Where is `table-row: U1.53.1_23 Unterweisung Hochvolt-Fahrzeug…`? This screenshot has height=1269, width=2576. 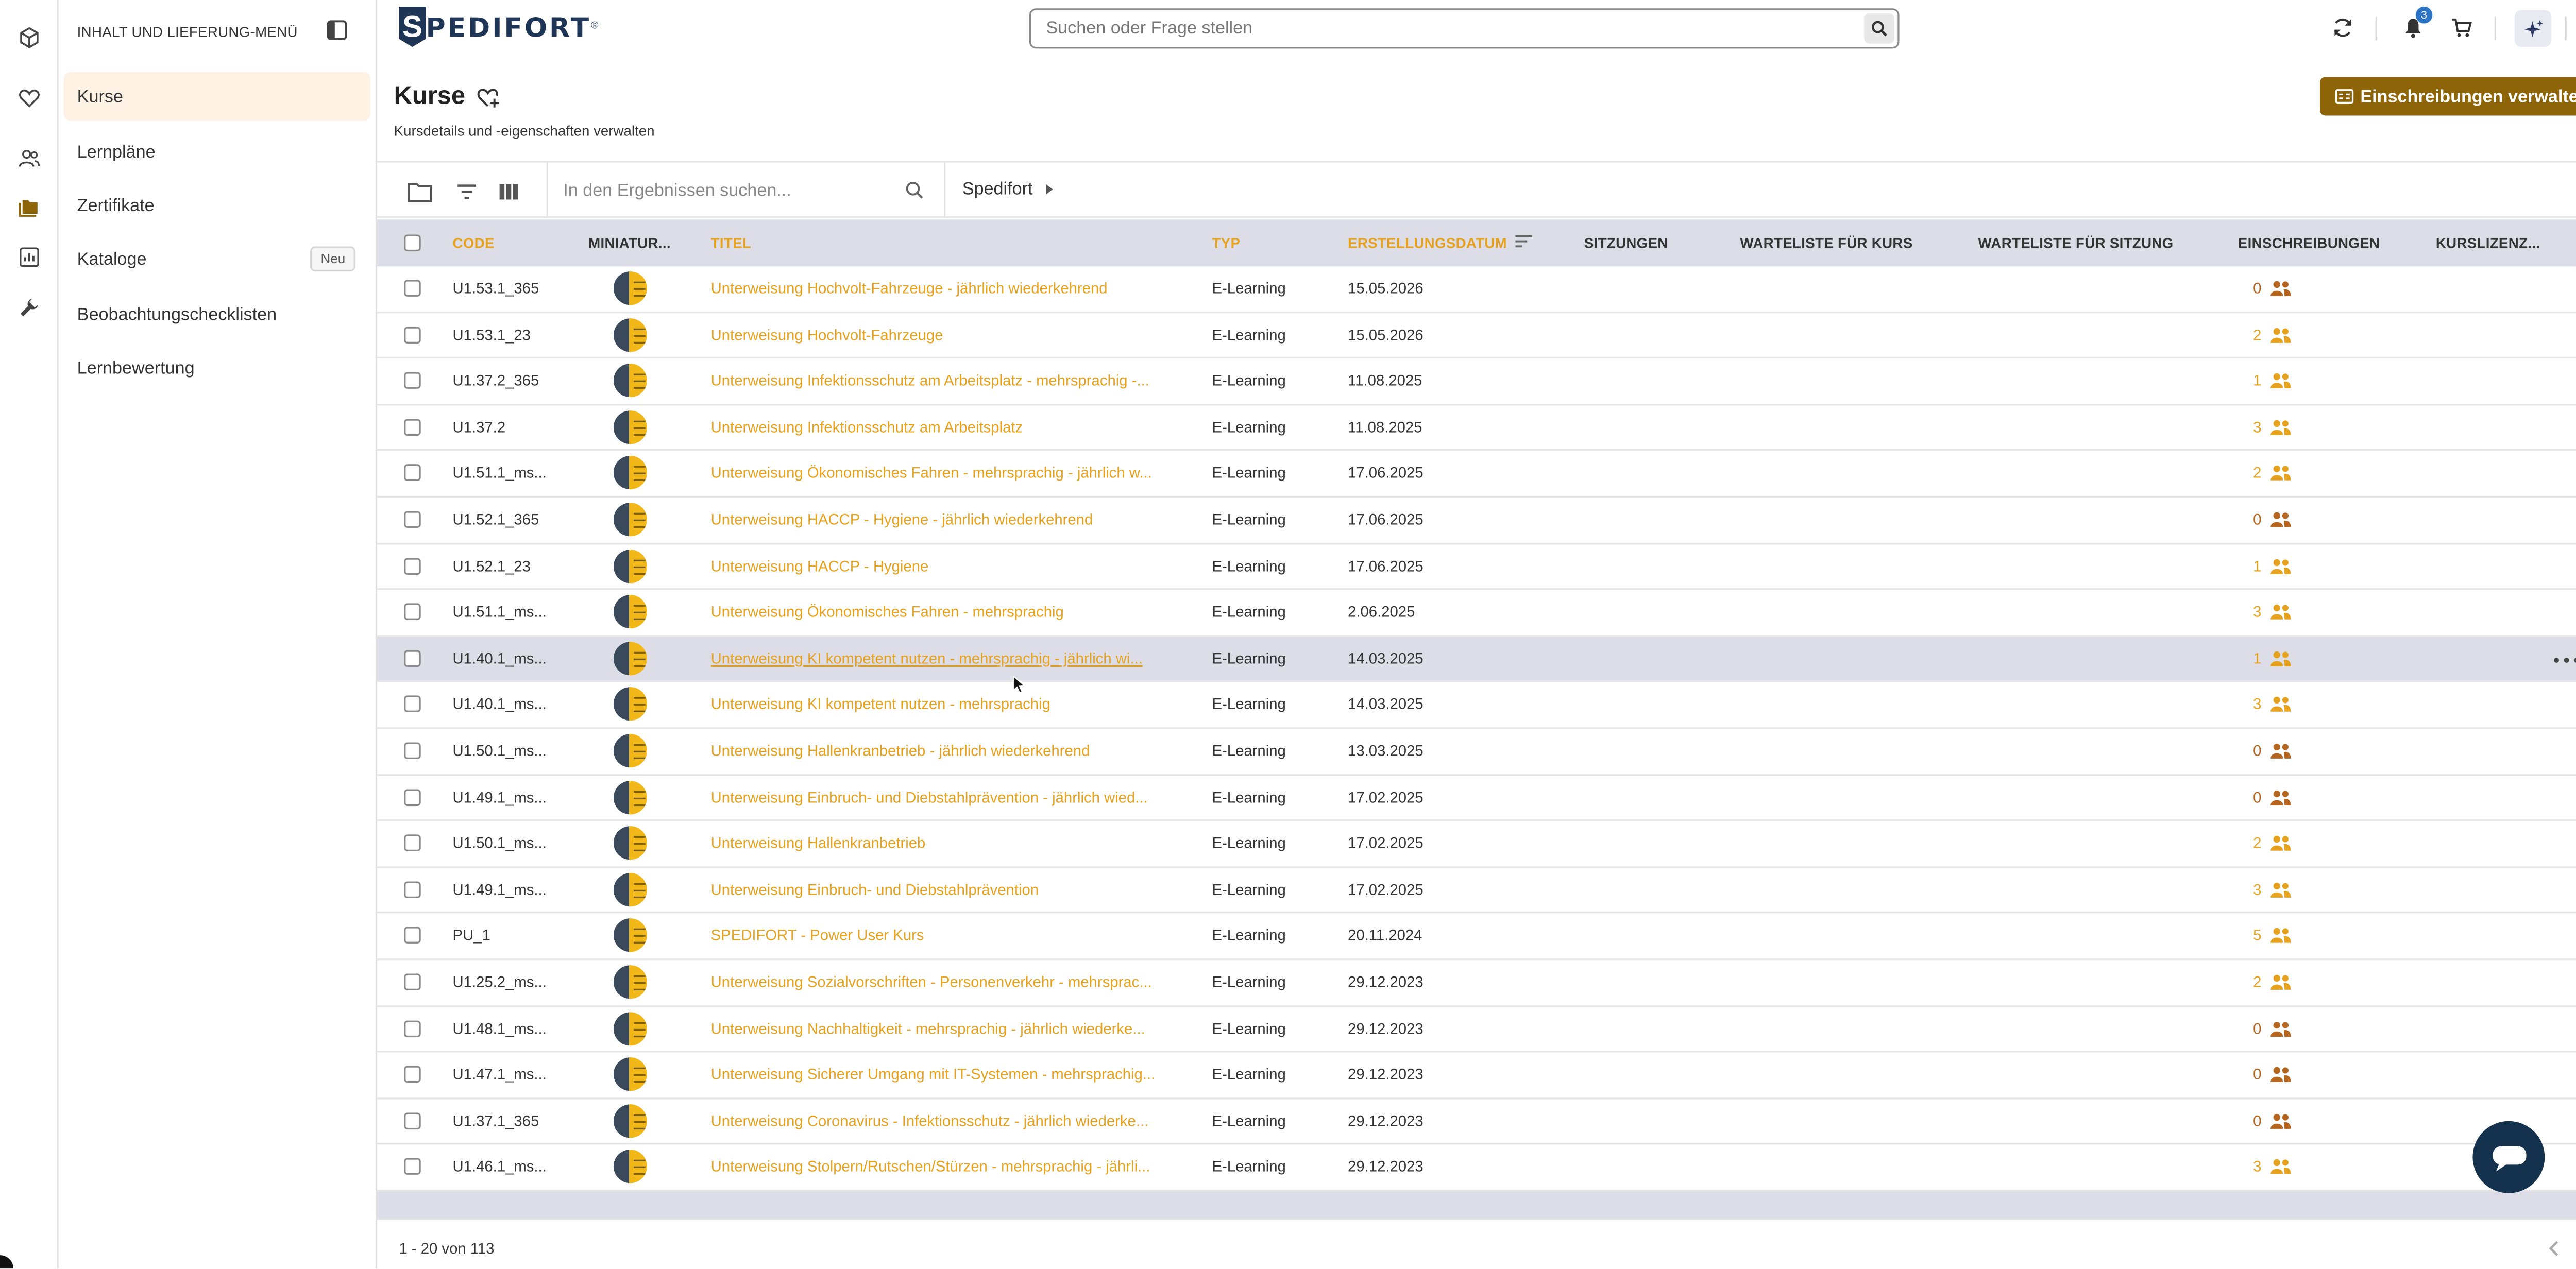 table-row: U1.53.1_23 Unterweisung Hochvolt-Fahrzeug… is located at coordinates (1476, 336).